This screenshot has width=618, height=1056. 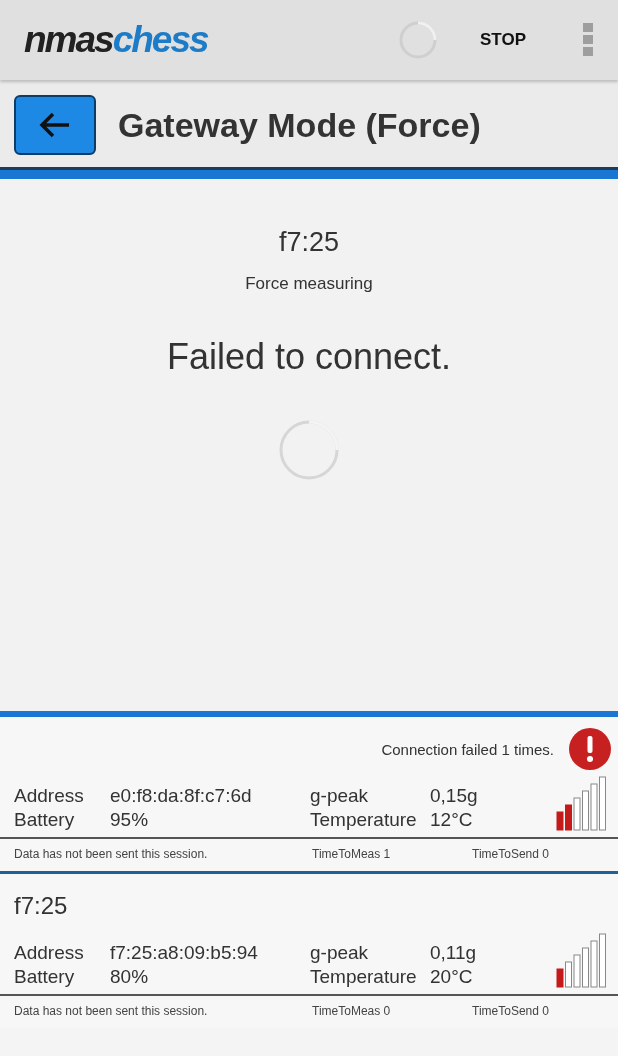 What do you see at coordinates (452, 820) in the screenshot?
I see `field-value: 12°C` at bounding box center [452, 820].